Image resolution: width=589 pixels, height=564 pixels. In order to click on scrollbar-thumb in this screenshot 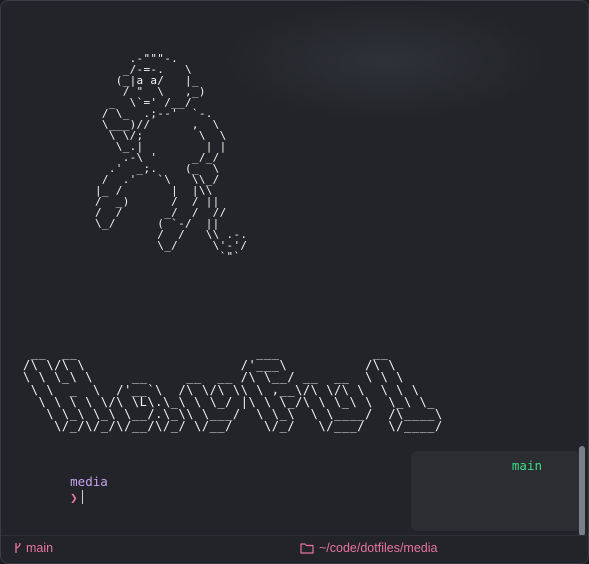, I will do `click(582, 491)`.